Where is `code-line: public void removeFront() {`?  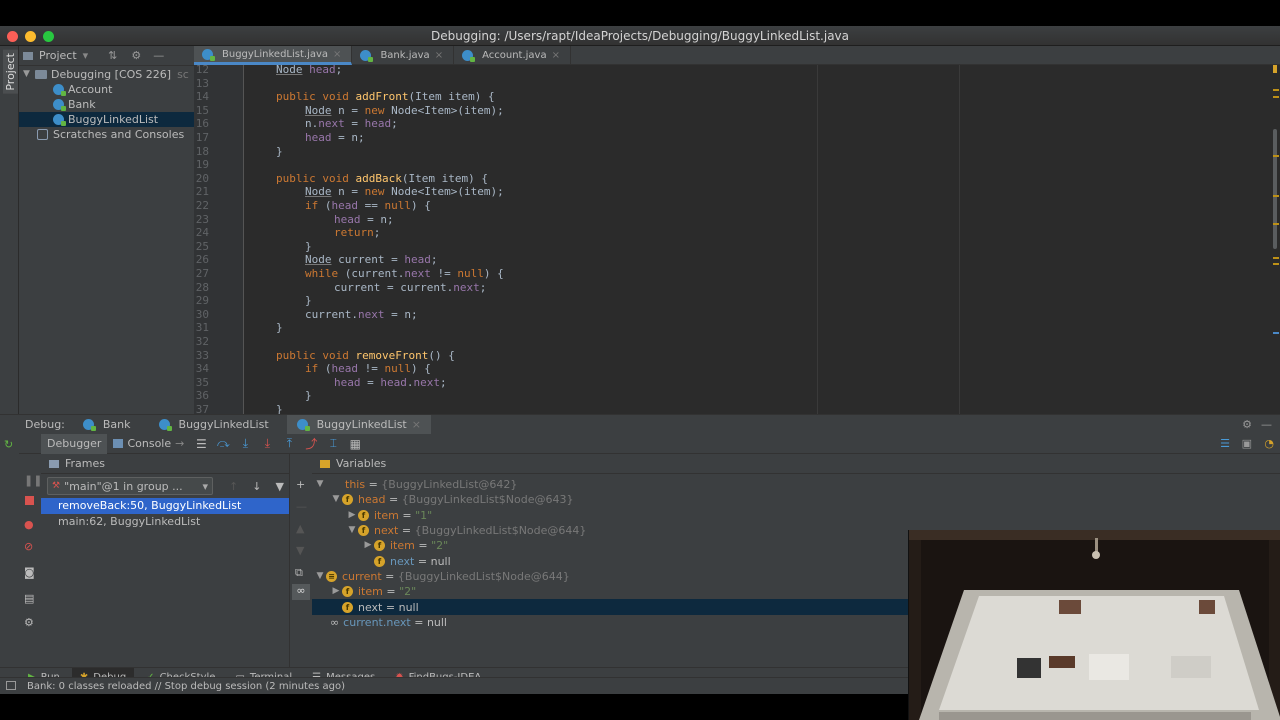 code-line: public void removeFront() { is located at coordinates (365, 355).